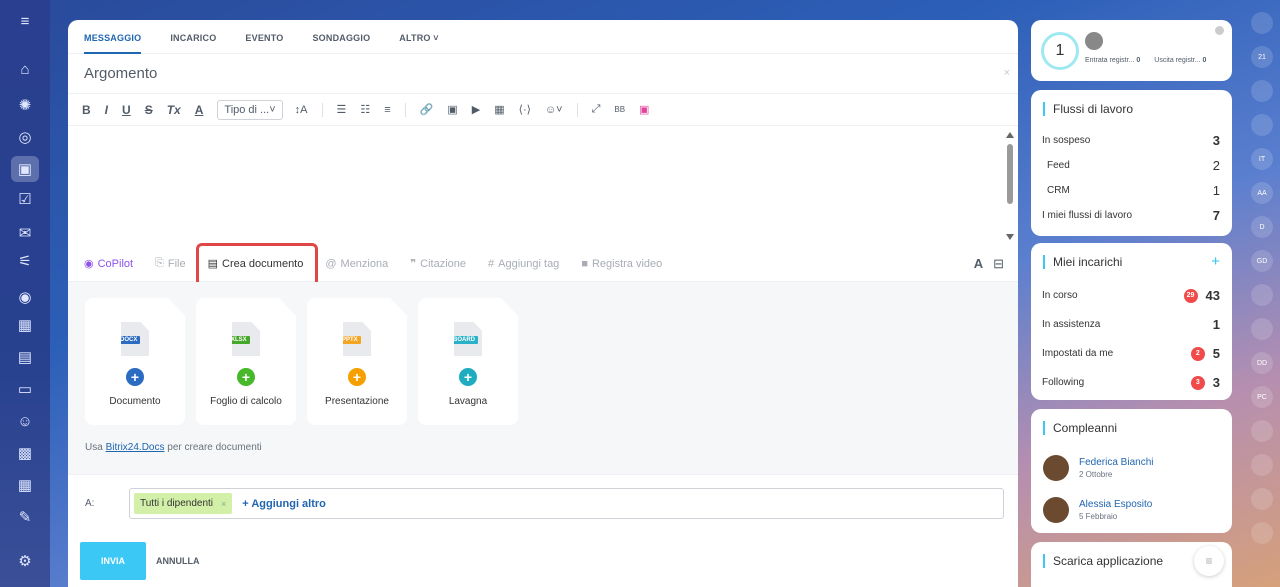  I want to click on italic-button: I, so click(106, 110).